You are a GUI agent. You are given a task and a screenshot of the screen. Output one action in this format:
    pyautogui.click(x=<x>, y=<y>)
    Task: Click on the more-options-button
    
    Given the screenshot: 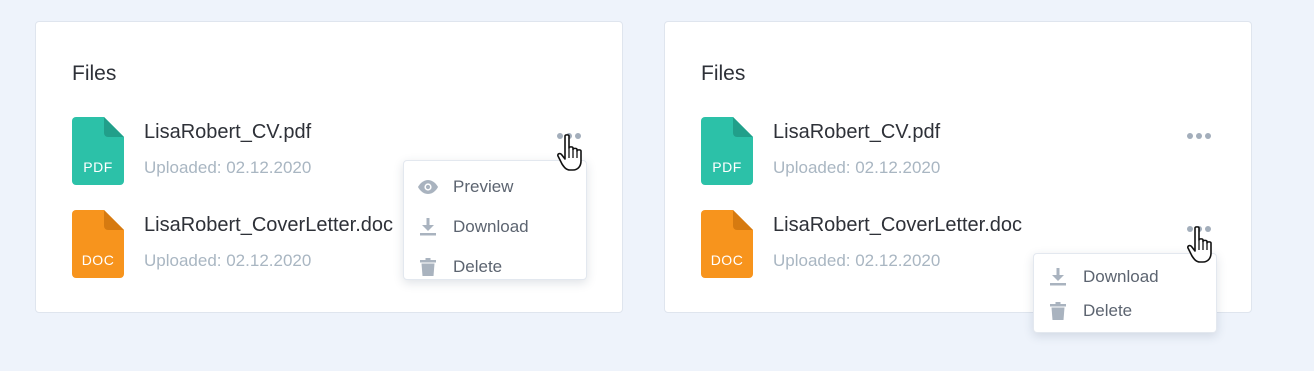 What is the action you would take?
    pyautogui.click(x=1199, y=136)
    